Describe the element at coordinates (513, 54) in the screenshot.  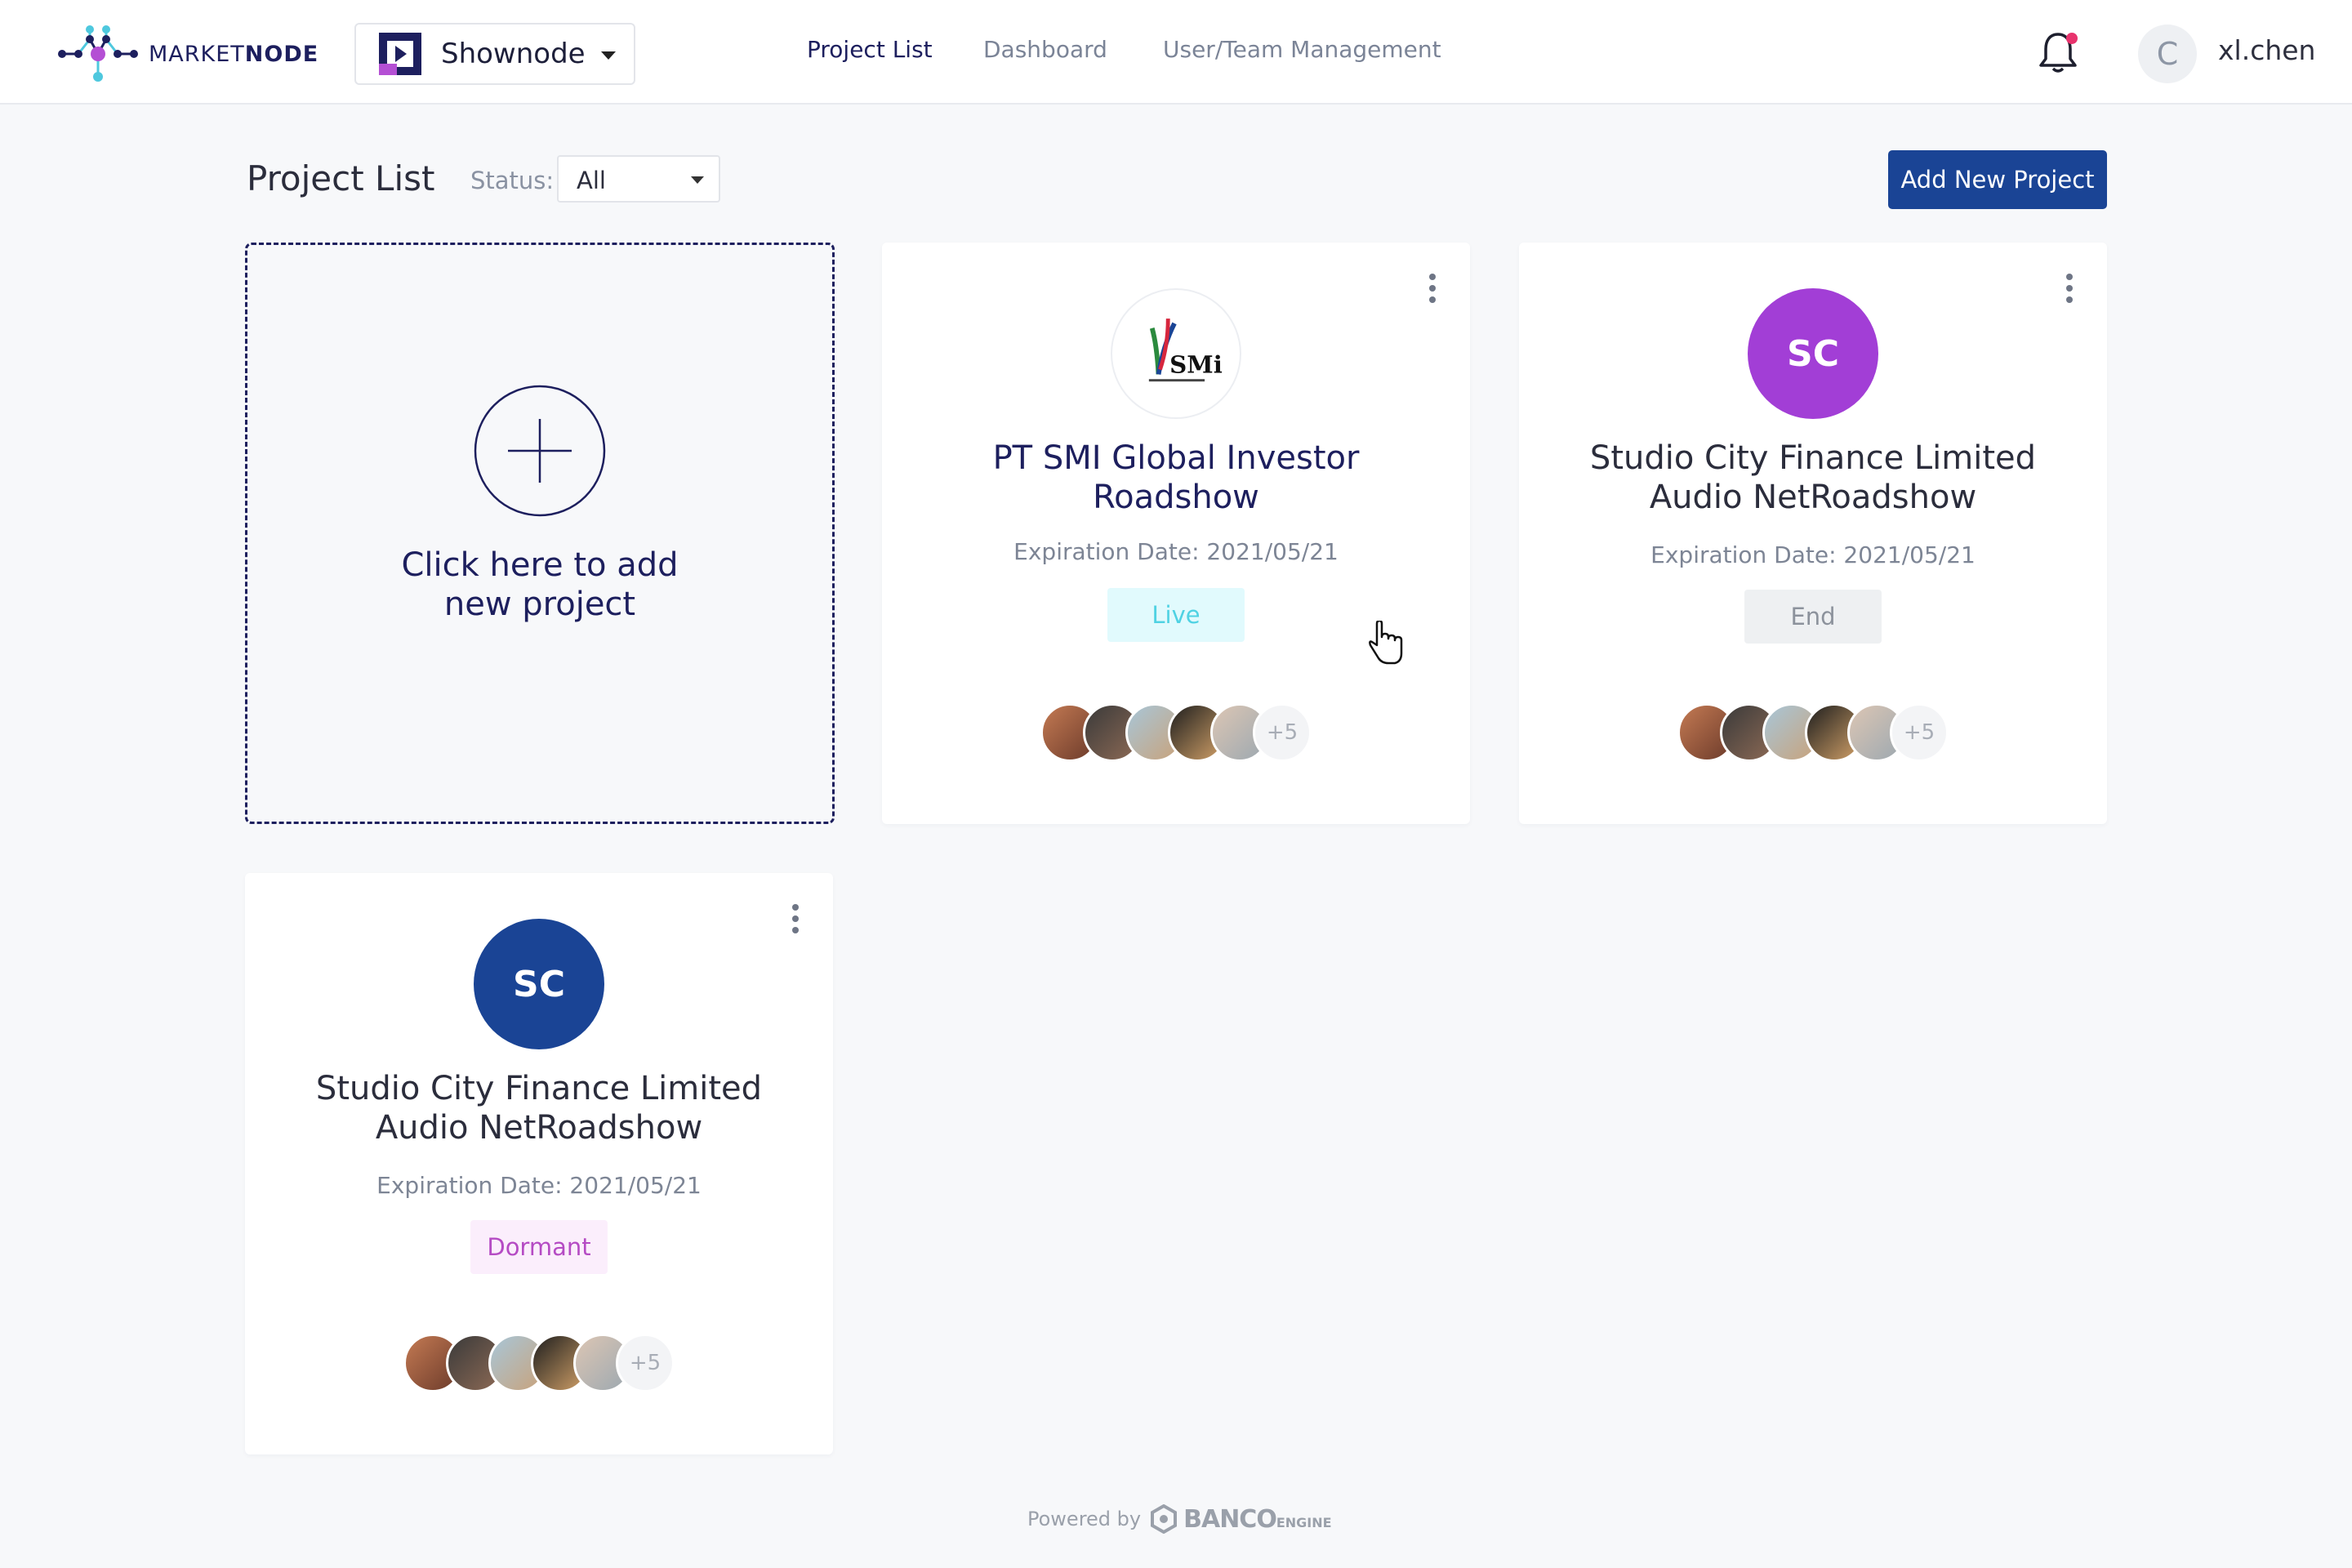
I see `app-switcher-label: Shownode` at that location.